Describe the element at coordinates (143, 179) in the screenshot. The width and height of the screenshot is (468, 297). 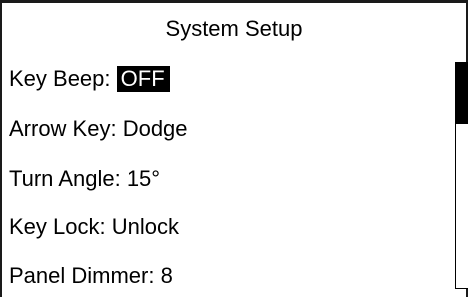
I see `menu-item-value: 15°` at that location.